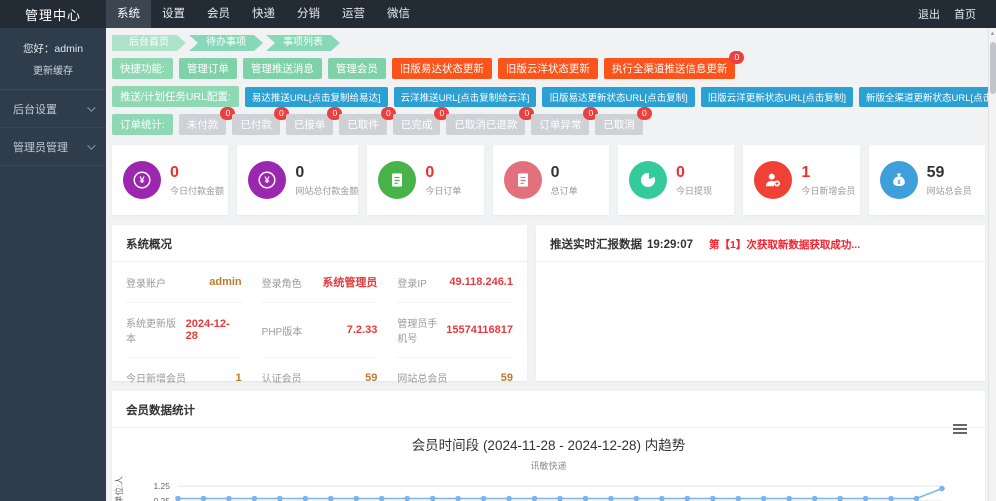  What do you see at coordinates (309, 125) in the screenshot?
I see `chip-label: 已接单` at bounding box center [309, 125].